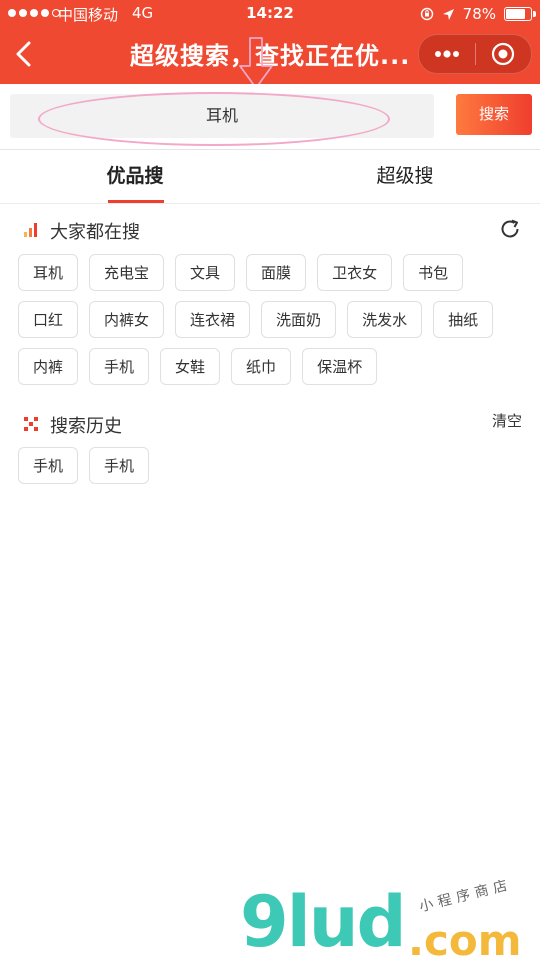 The height and width of the screenshot is (971, 540). What do you see at coordinates (465, 940) in the screenshot?
I see `watermark-suffix-text: .com` at bounding box center [465, 940].